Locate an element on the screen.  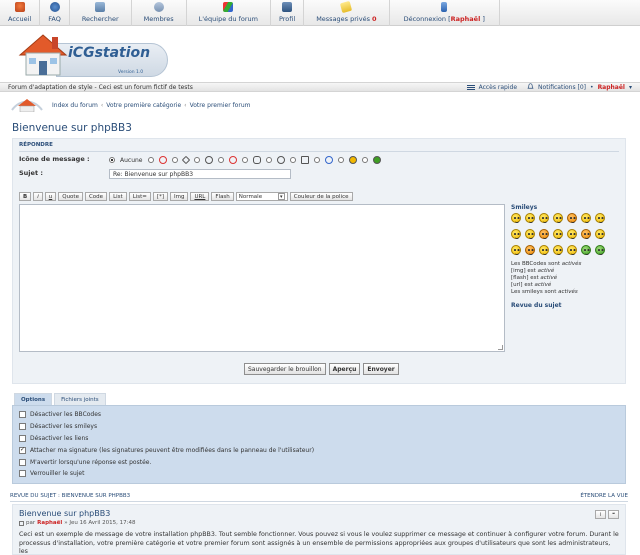
nav-faq: FAQ is located at coordinates (55, 13).